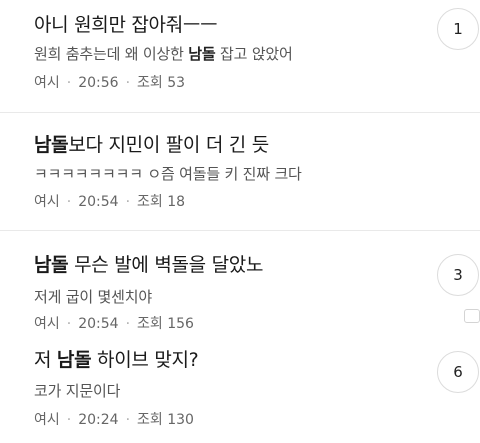 The height and width of the screenshot is (443, 480). I want to click on comment-count-badge: 1, so click(458, 29).